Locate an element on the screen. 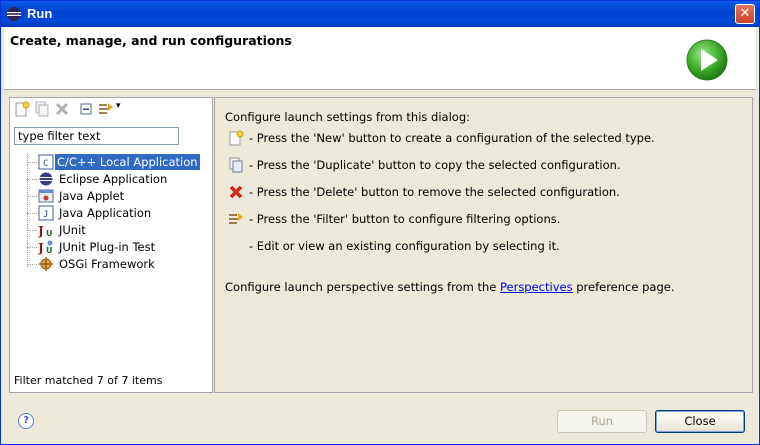 The width and height of the screenshot is (760, 445). help-icon: ? is located at coordinates (26, 421).